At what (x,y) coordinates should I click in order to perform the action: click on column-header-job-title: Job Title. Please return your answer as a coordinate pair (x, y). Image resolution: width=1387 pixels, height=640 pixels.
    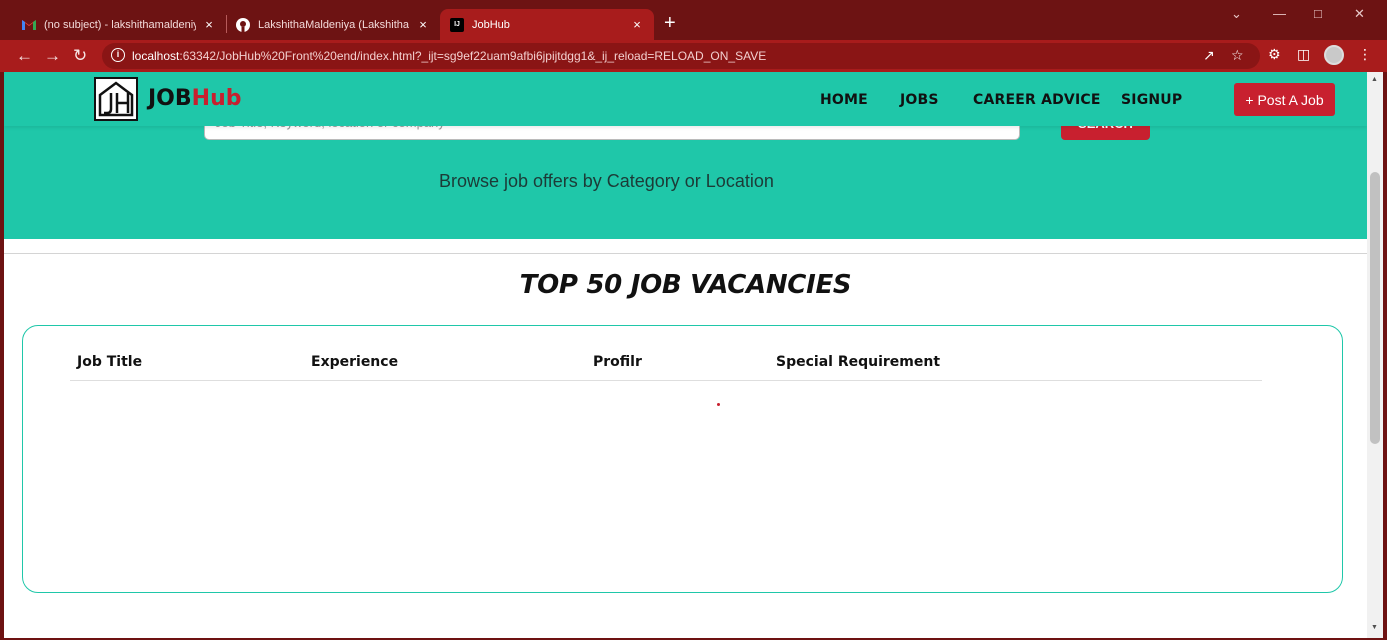
    Looking at the image, I should click on (110, 362).